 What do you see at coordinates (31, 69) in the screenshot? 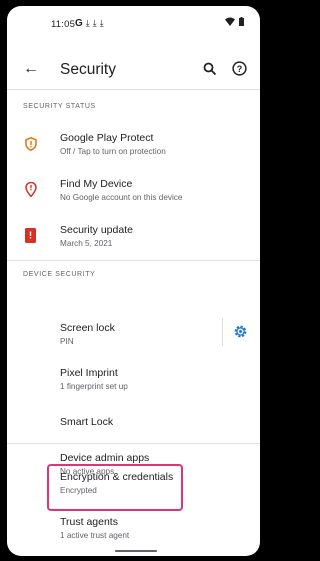
I see `back-arrow-icon: ←` at bounding box center [31, 69].